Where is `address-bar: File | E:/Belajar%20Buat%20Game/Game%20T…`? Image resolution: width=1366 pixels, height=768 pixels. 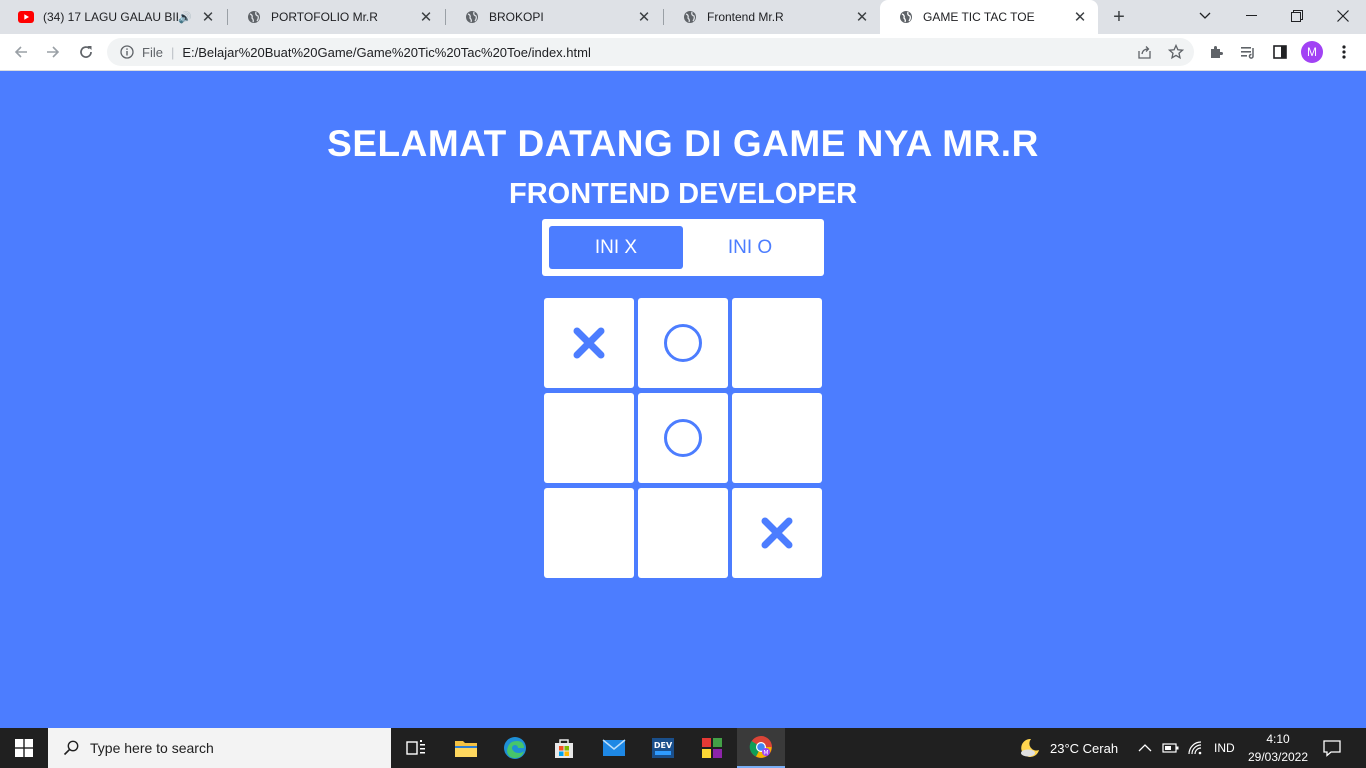 address-bar: File | E:/Belajar%20Buat%20Game/Game%20T… is located at coordinates (650, 52).